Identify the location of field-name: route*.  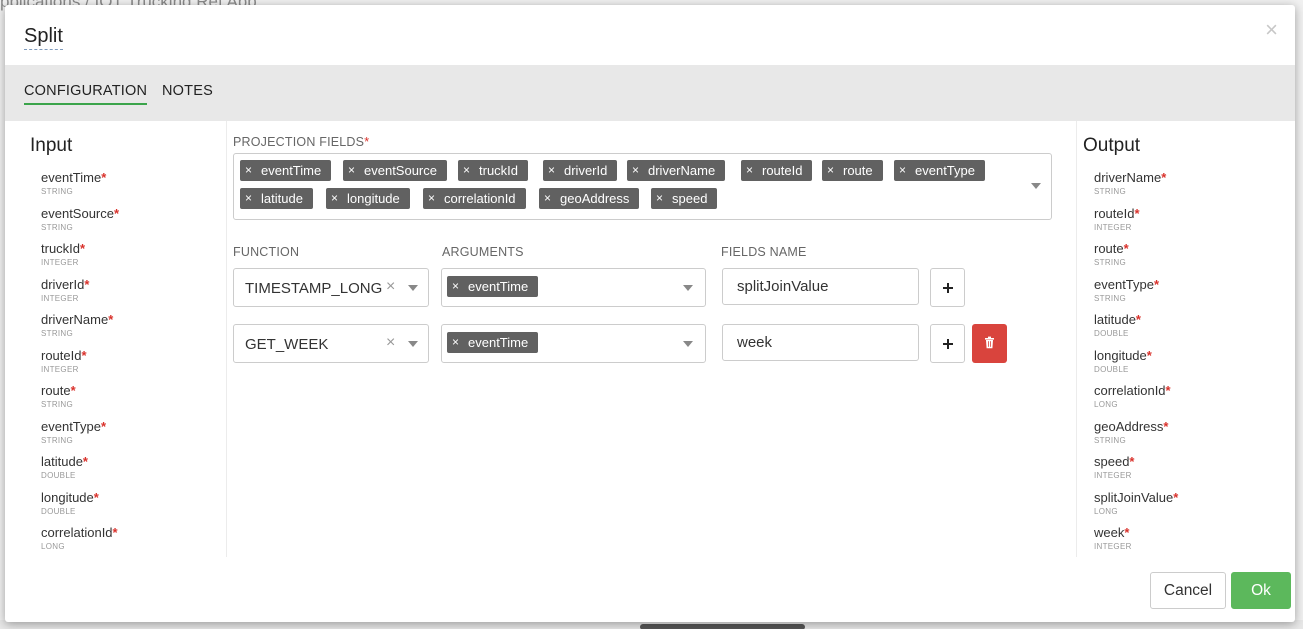
(1136, 249).